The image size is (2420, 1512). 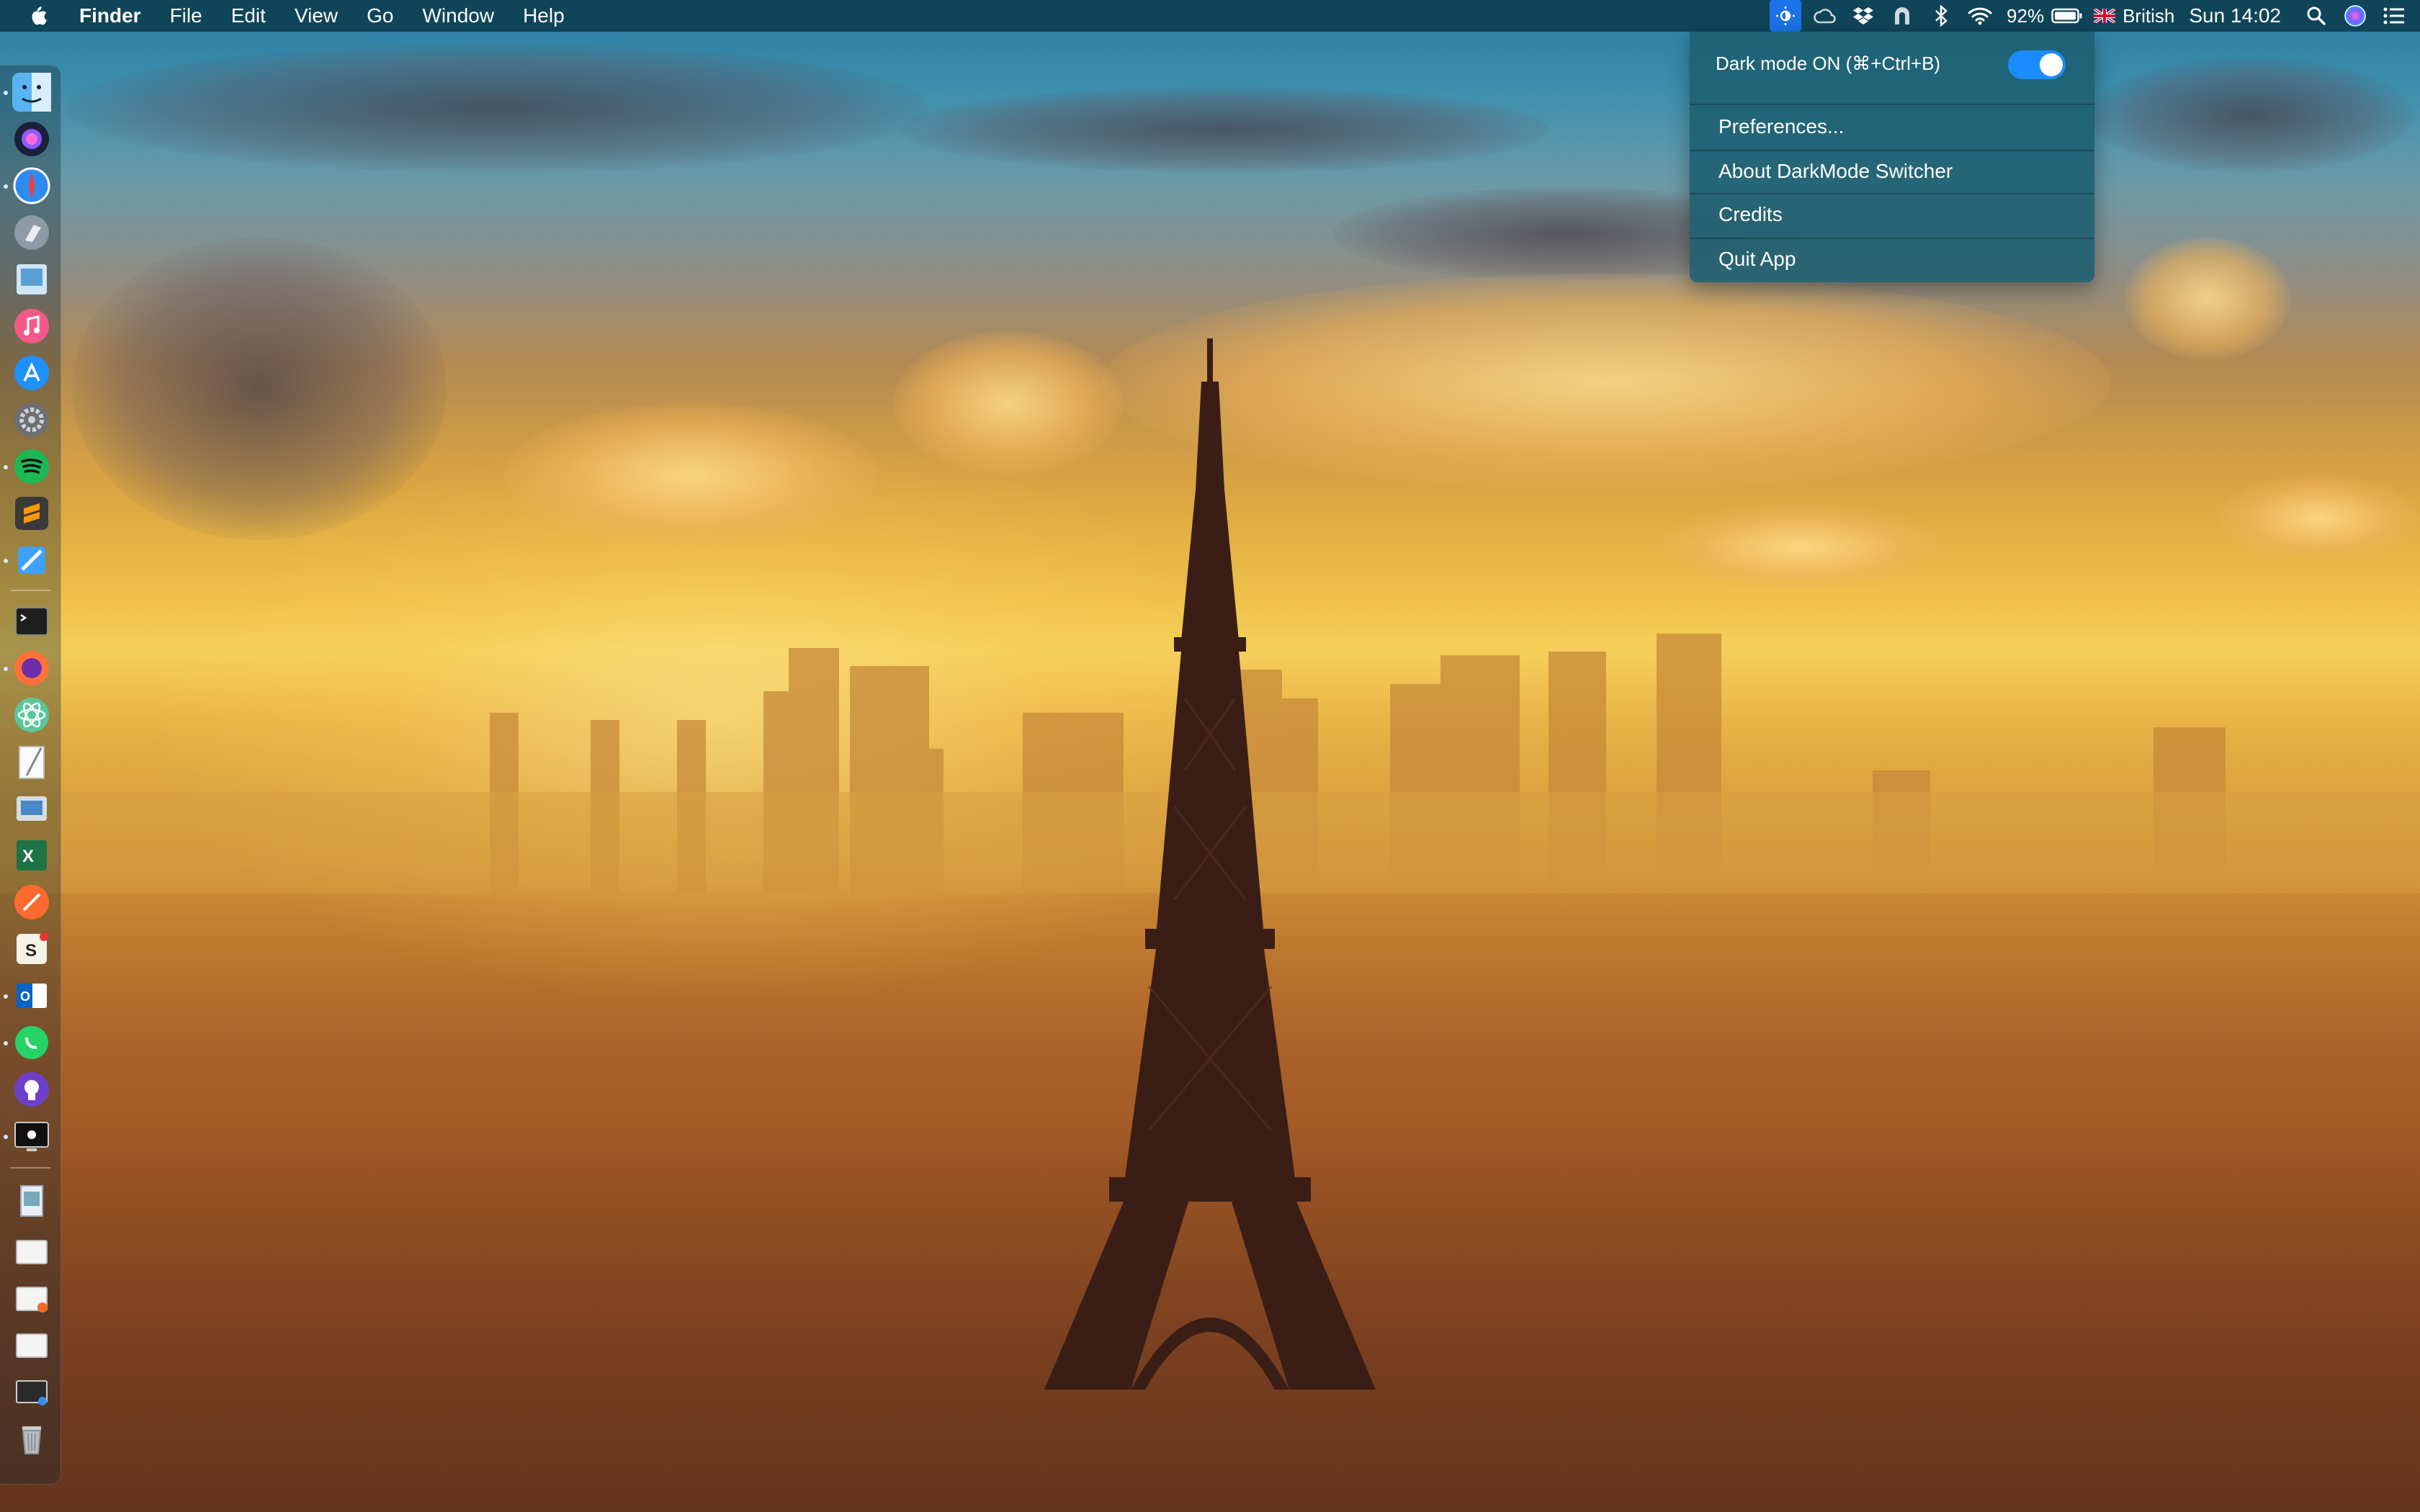 What do you see at coordinates (458, 16) in the screenshot?
I see `menu-window: Window` at bounding box center [458, 16].